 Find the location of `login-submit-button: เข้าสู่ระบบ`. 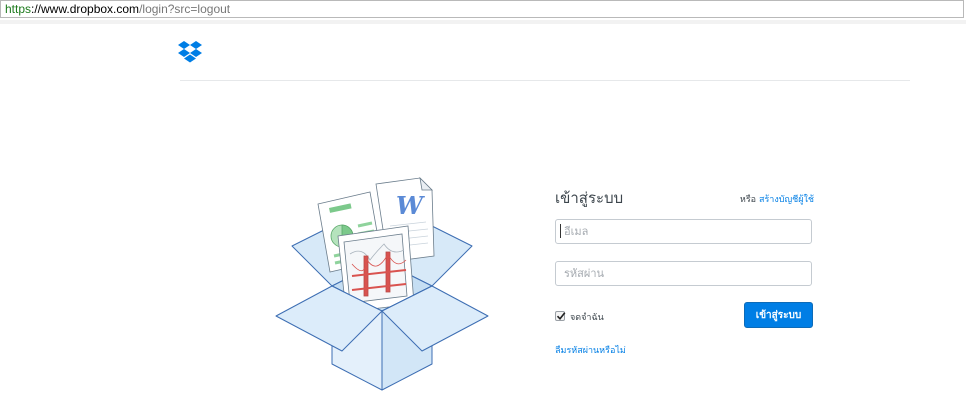

login-submit-button: เข้าสู่ระบบ is located at coordinates (778, 315).